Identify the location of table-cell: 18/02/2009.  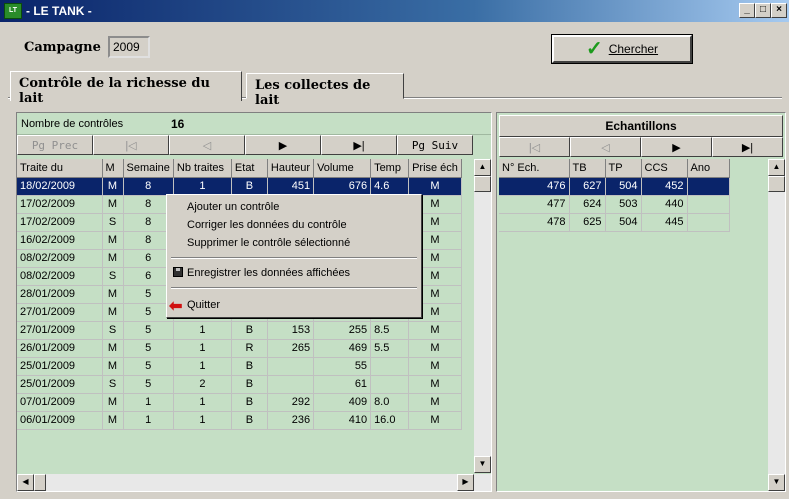
(60, 186).